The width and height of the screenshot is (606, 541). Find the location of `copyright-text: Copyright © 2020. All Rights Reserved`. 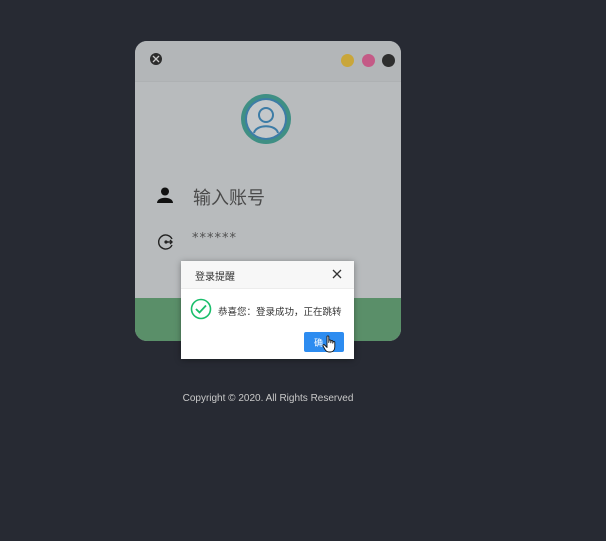

copyright-text: Copyright © 2020. All Rights Reserved is located at coordinates (268, 398).